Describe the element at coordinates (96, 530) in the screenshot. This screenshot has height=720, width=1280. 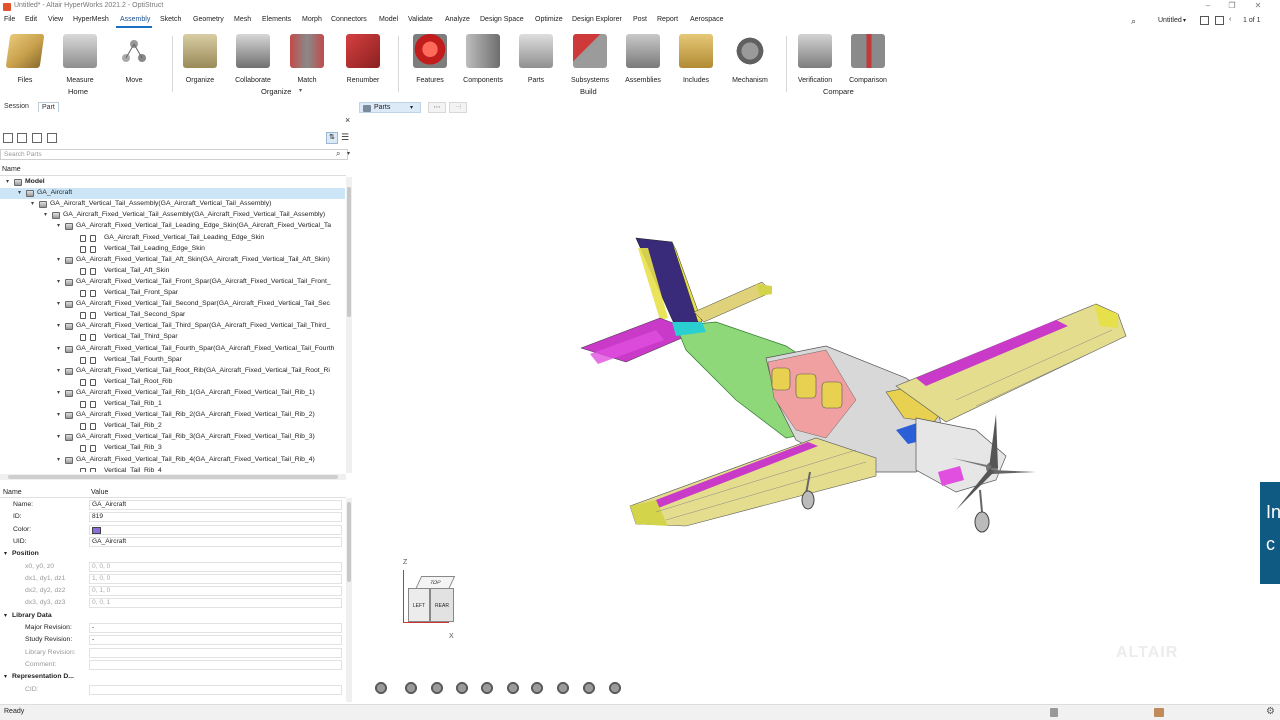
I see `color-swatch` at that location.